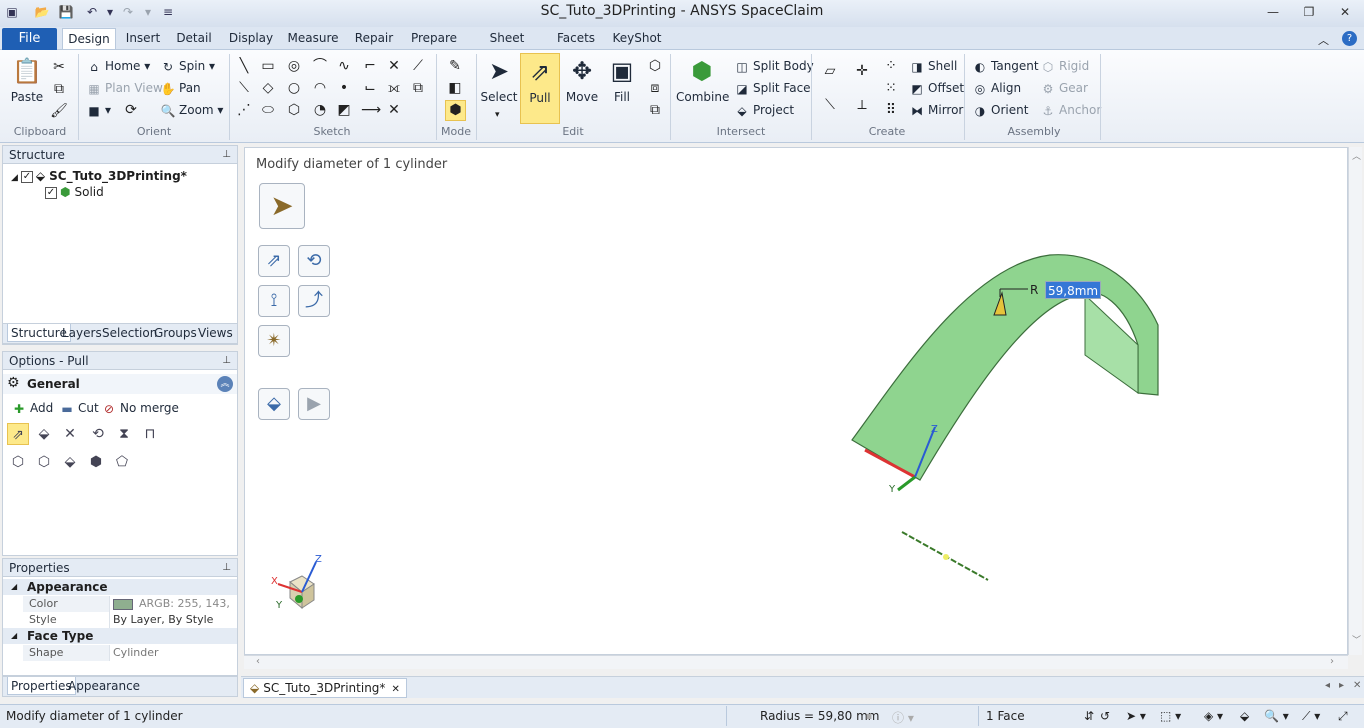 The image size is (1364, 728). Describe the element at coordinates (96, 462) in the screenshot. I see `offset-option-icon: ⬢` at that location.